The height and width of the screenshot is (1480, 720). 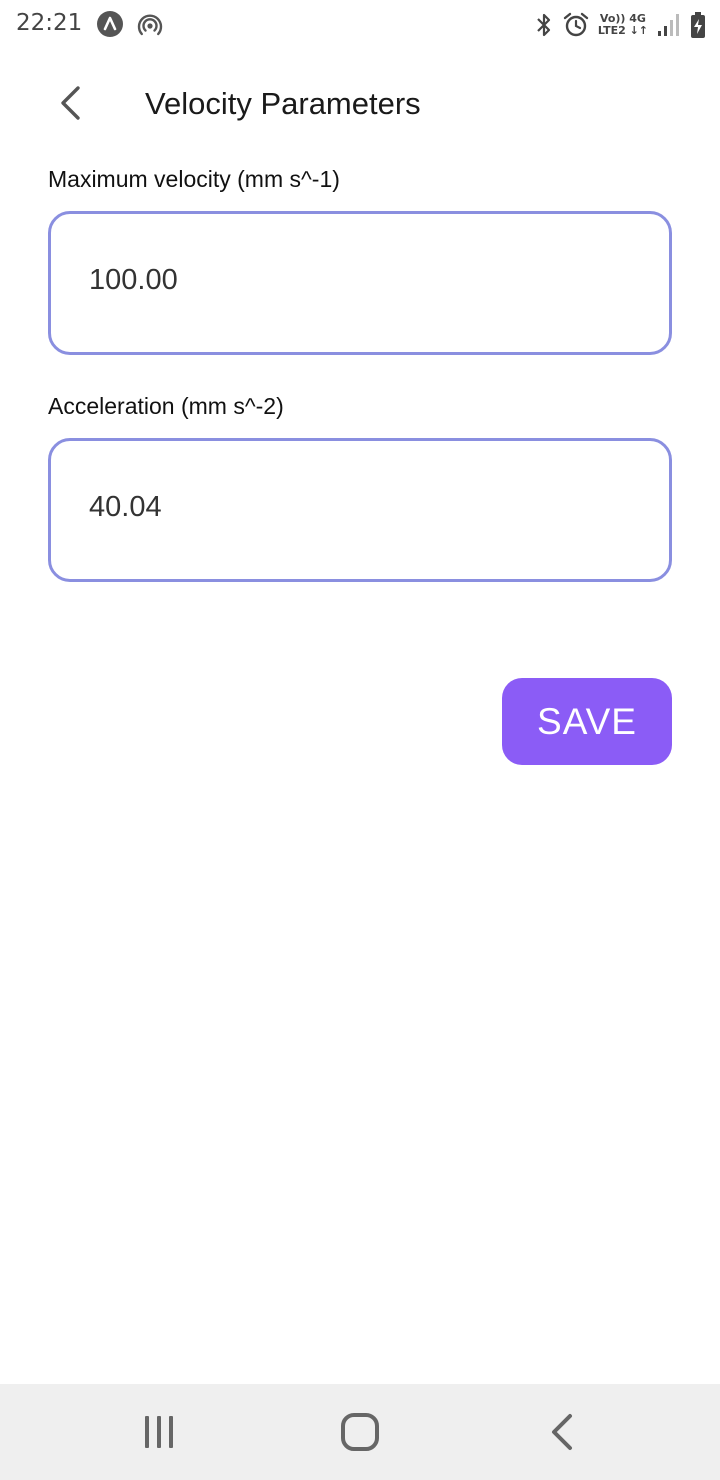 I want to click on chevron-left-icon, so click(x=70, y=103).